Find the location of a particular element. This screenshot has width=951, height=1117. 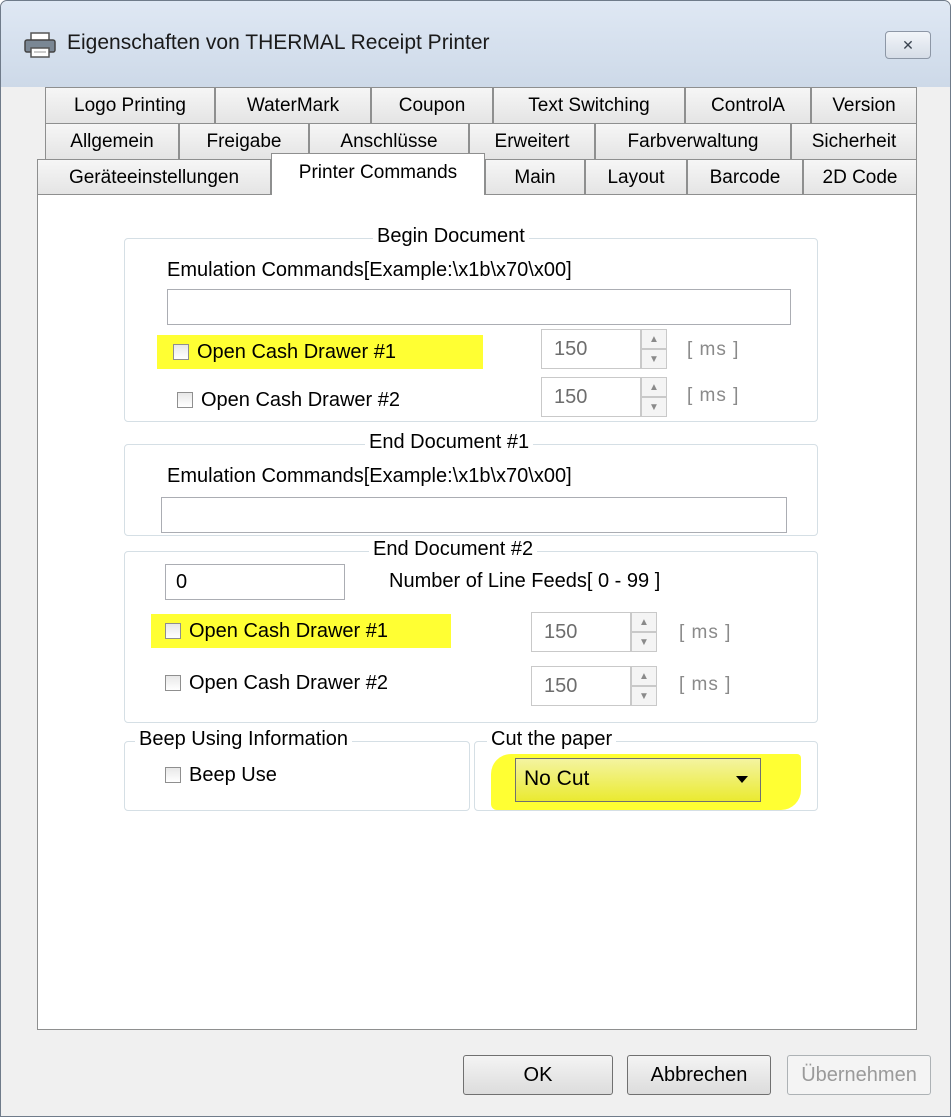

close-button: ✕ is located at coordinates (908, 45).